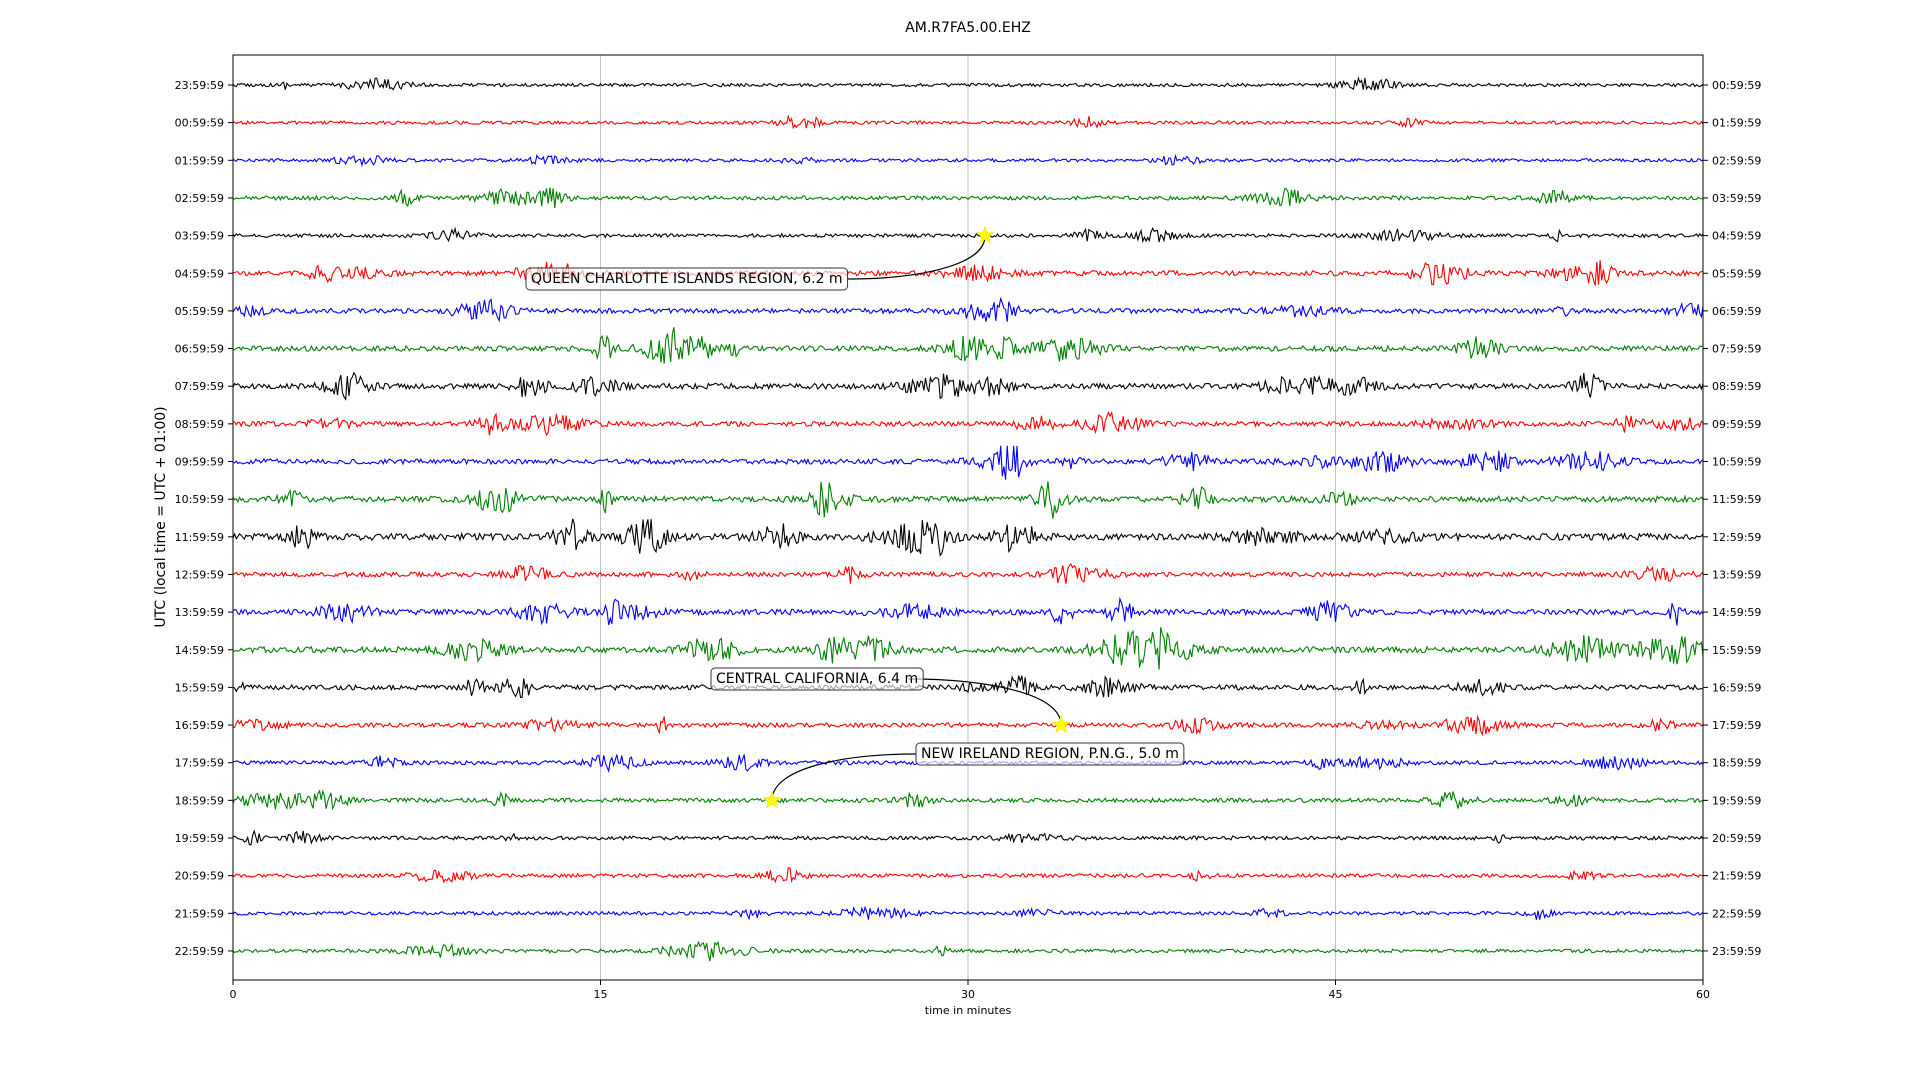  What do you see at coordinates (1736, 725) in the screenshot?
I see `right-time-label: 17:59:59` at bounding box center [1736, 725].